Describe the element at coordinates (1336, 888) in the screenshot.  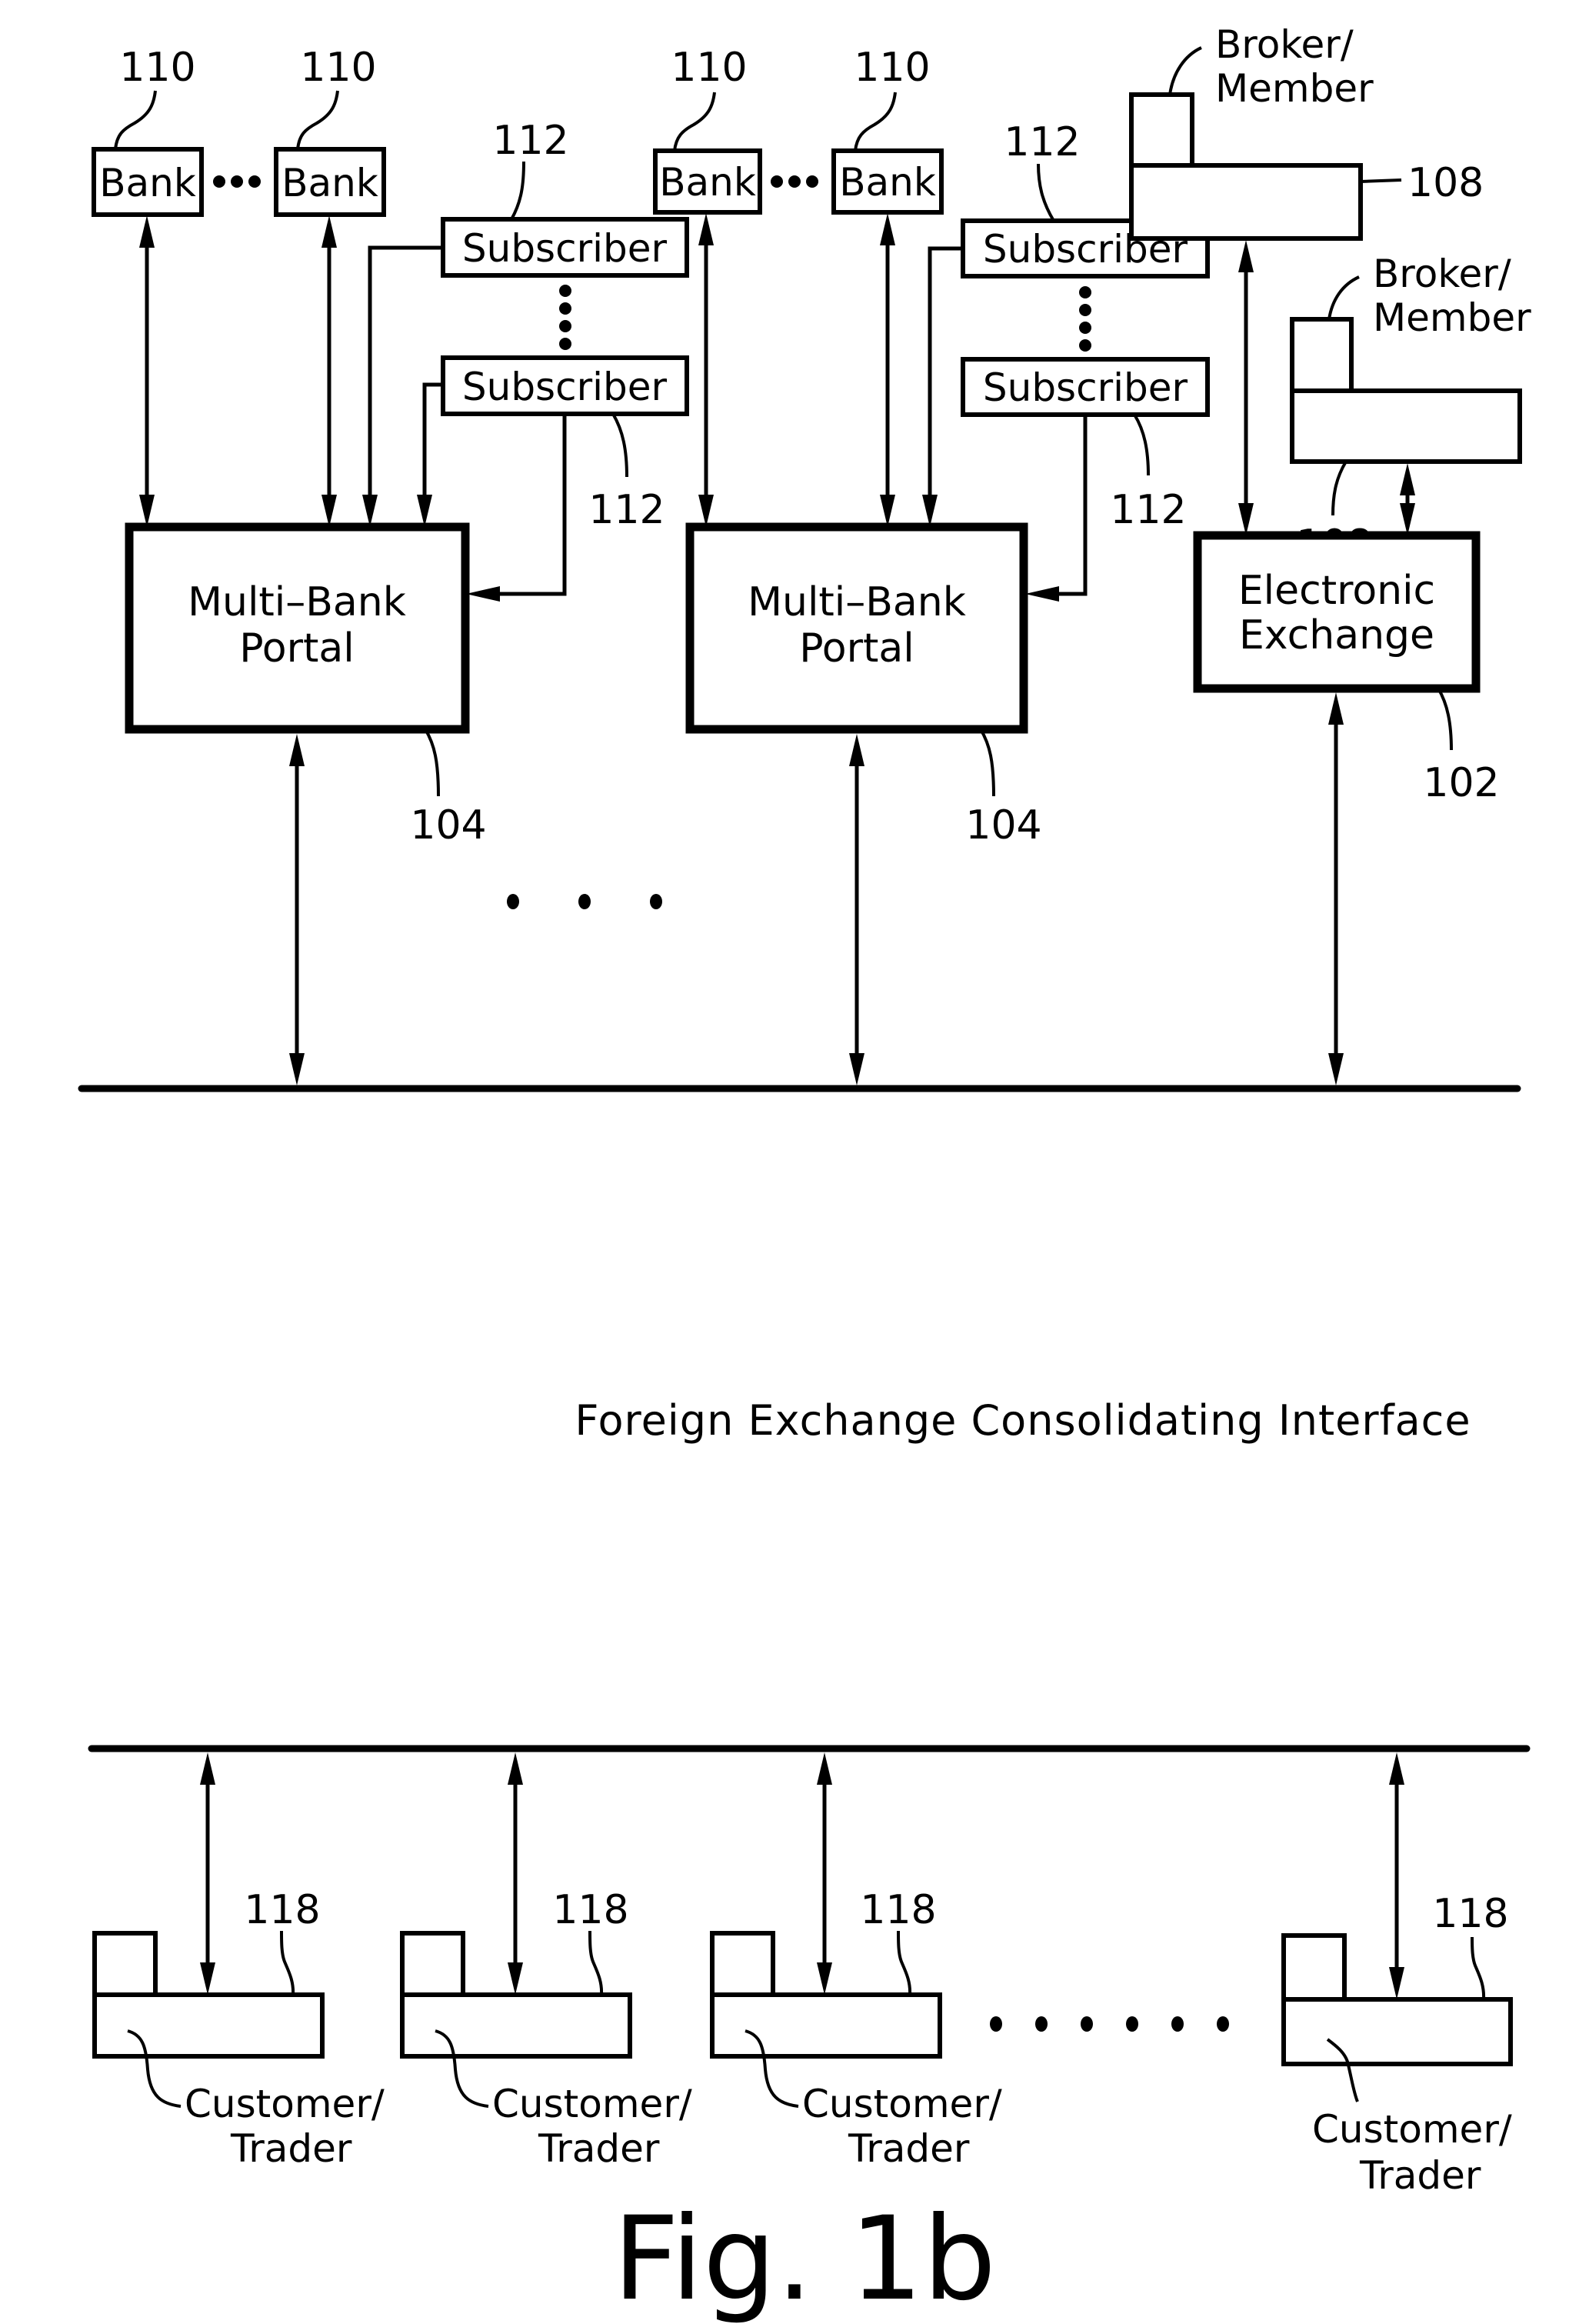
I see `exchange-bus-link` at that location.